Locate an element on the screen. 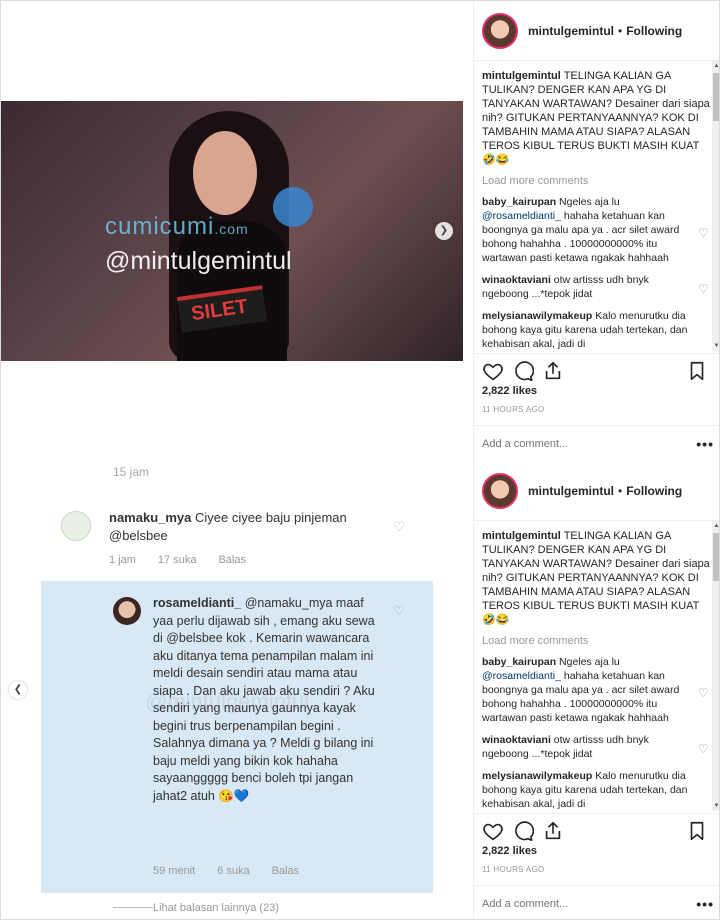 The height and width of the screenshot is (920, 720). meta-reply: Balas is located at coordinates (285, 871).